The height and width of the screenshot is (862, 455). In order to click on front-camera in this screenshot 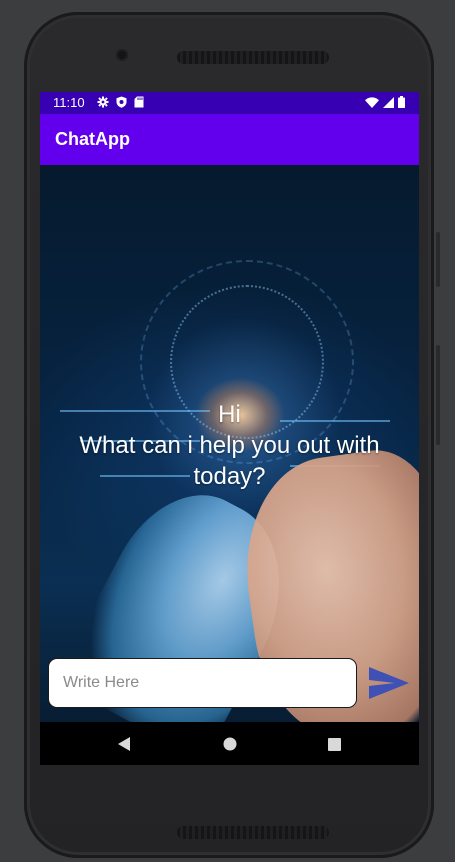, I will do `click(122, 55)`.